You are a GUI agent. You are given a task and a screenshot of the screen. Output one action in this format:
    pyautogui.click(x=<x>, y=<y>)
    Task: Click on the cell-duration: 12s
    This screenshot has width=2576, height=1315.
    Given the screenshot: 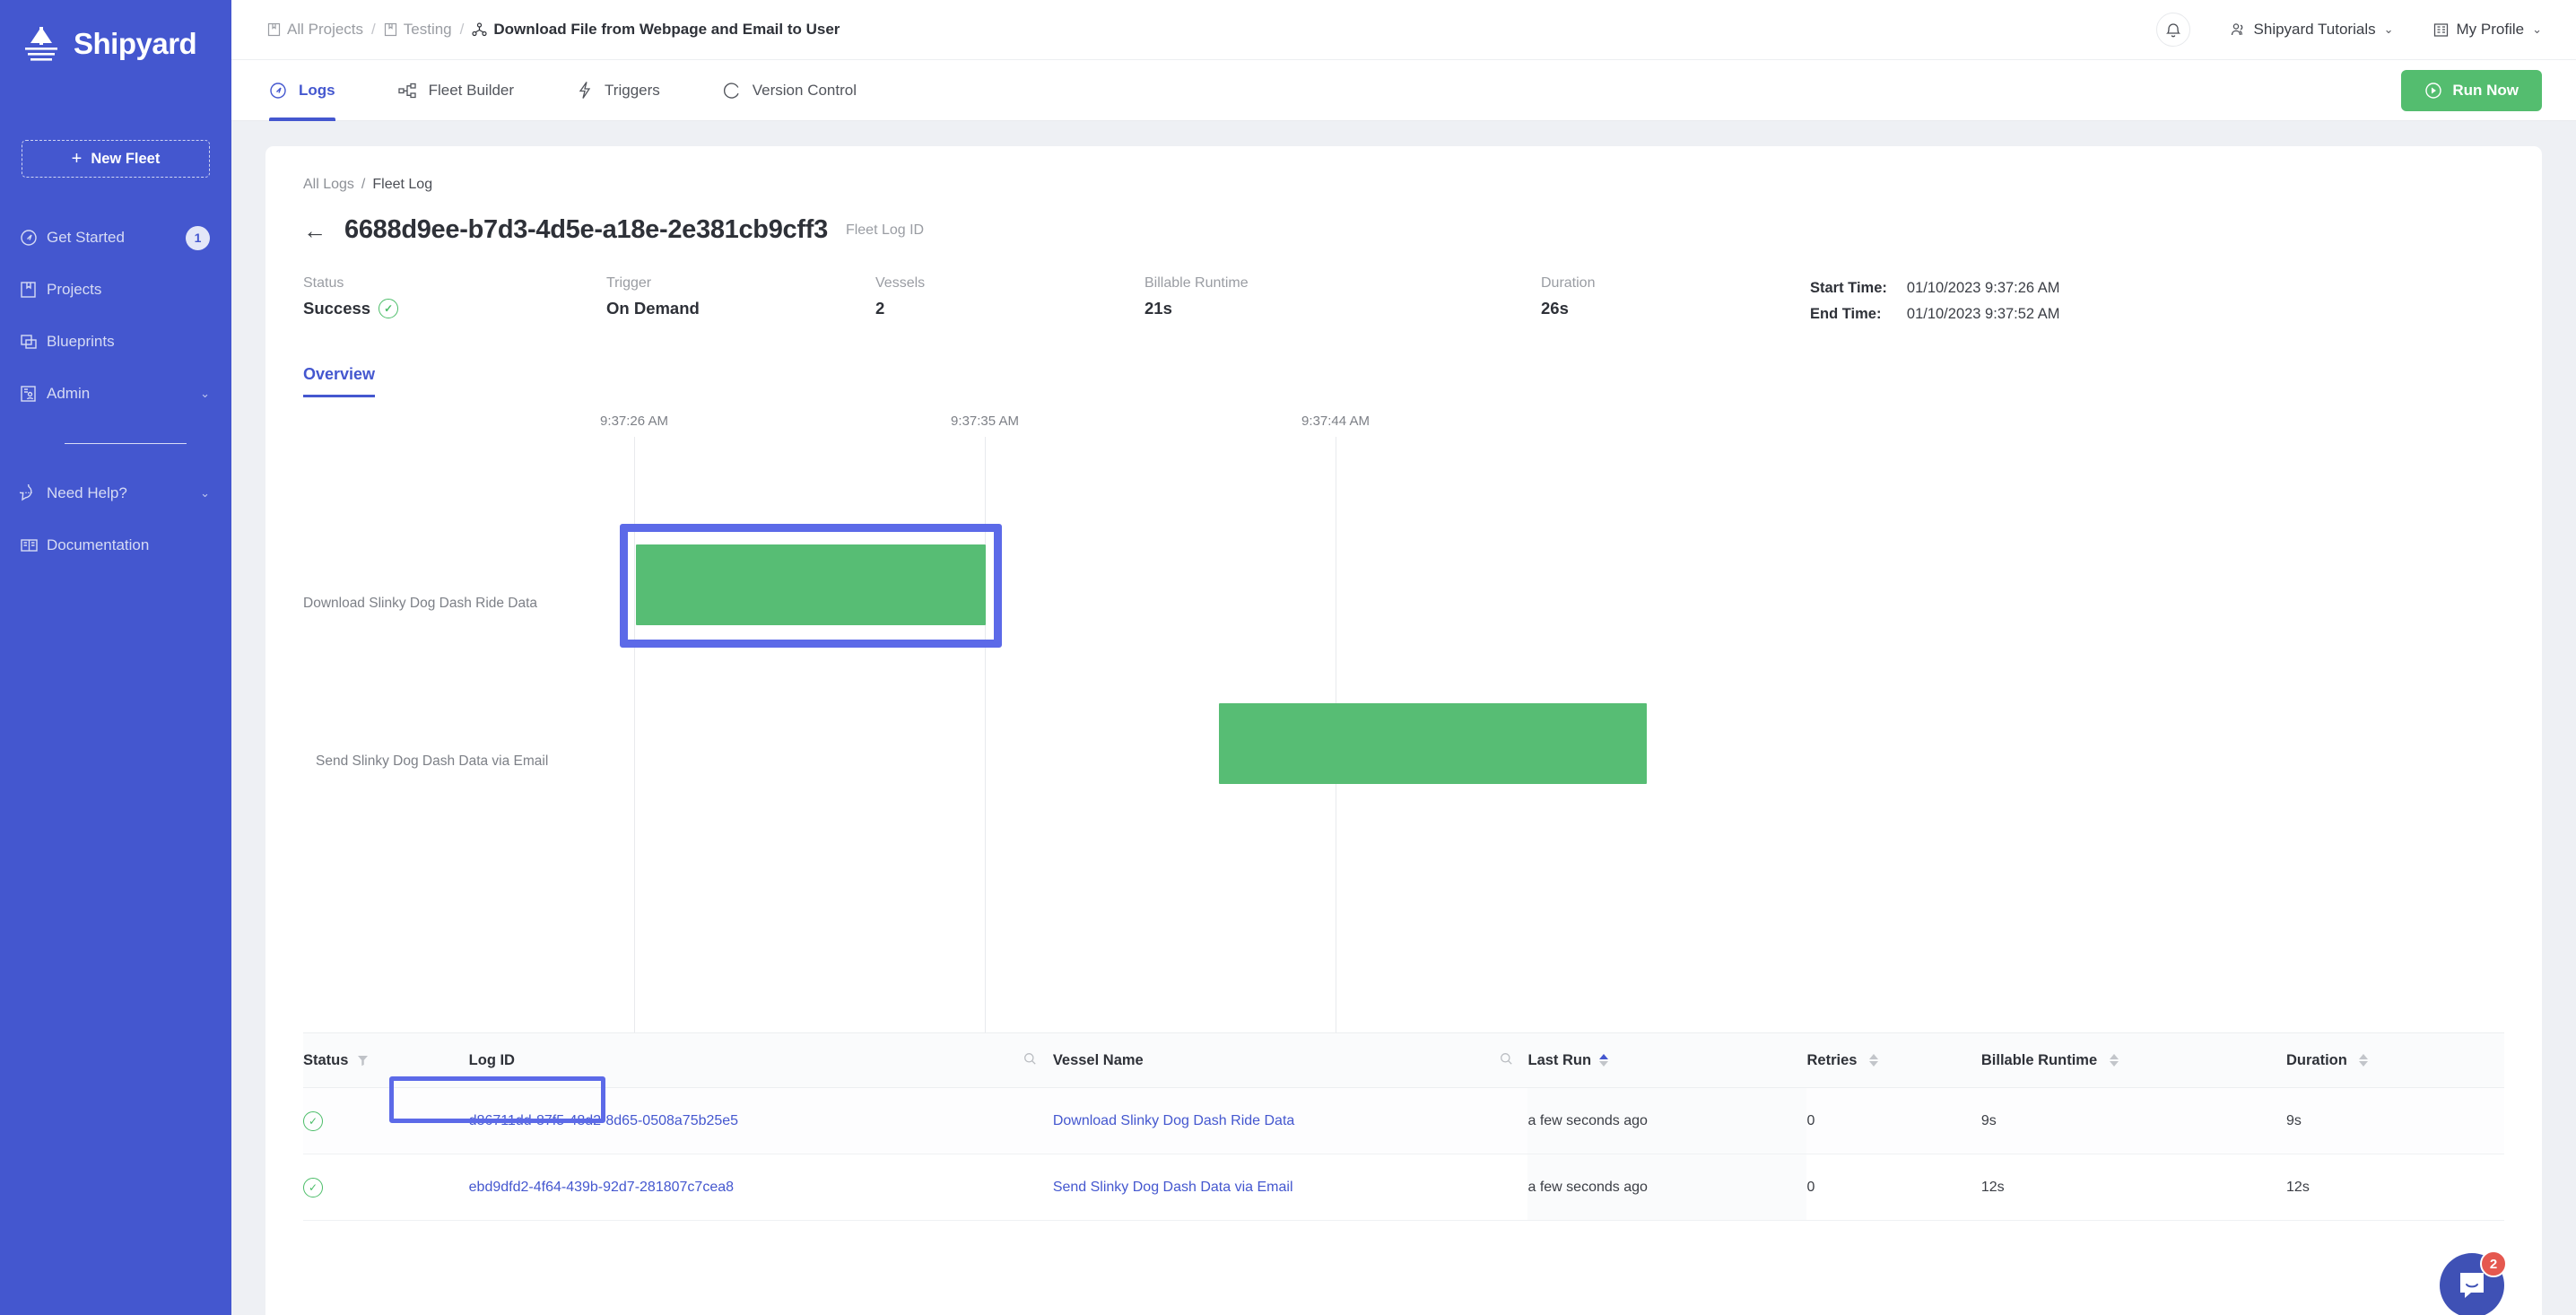 What is the action you would take?
    pyautogui.click(x=2298, y=1187)
    